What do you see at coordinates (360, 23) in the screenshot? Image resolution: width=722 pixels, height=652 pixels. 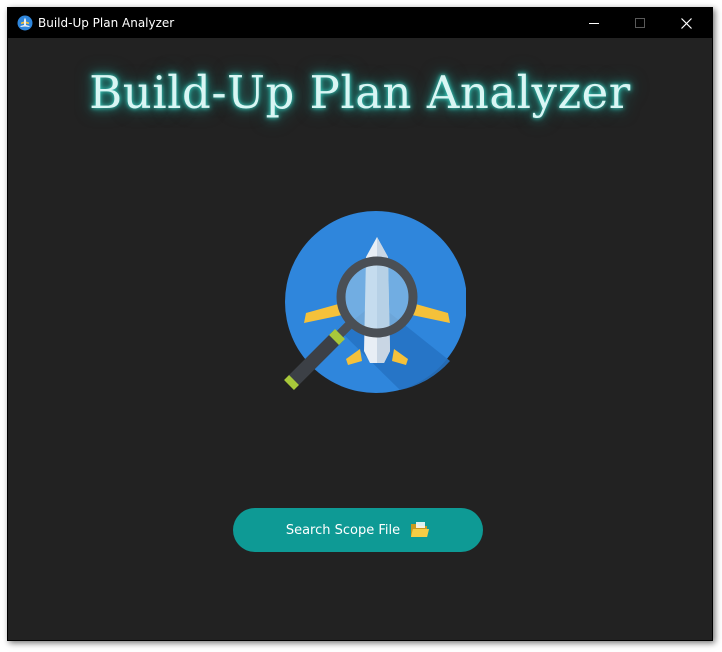 I see `title-bar: Build-Up Plan Analyzer` at bounding box center [360, 23].